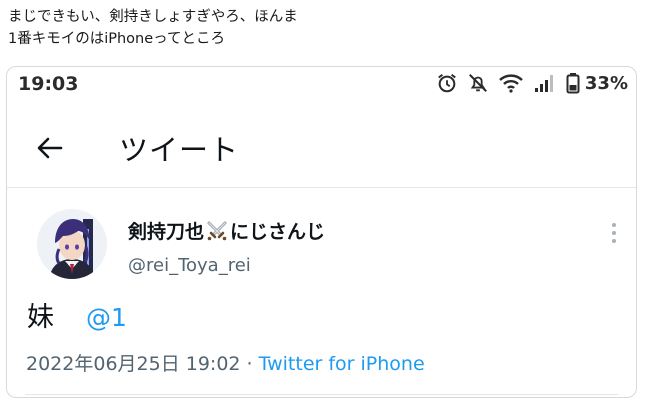 The height and width of the screenshot is (408, 646). I want to click on arrow-left-icon, so click(50, 148).